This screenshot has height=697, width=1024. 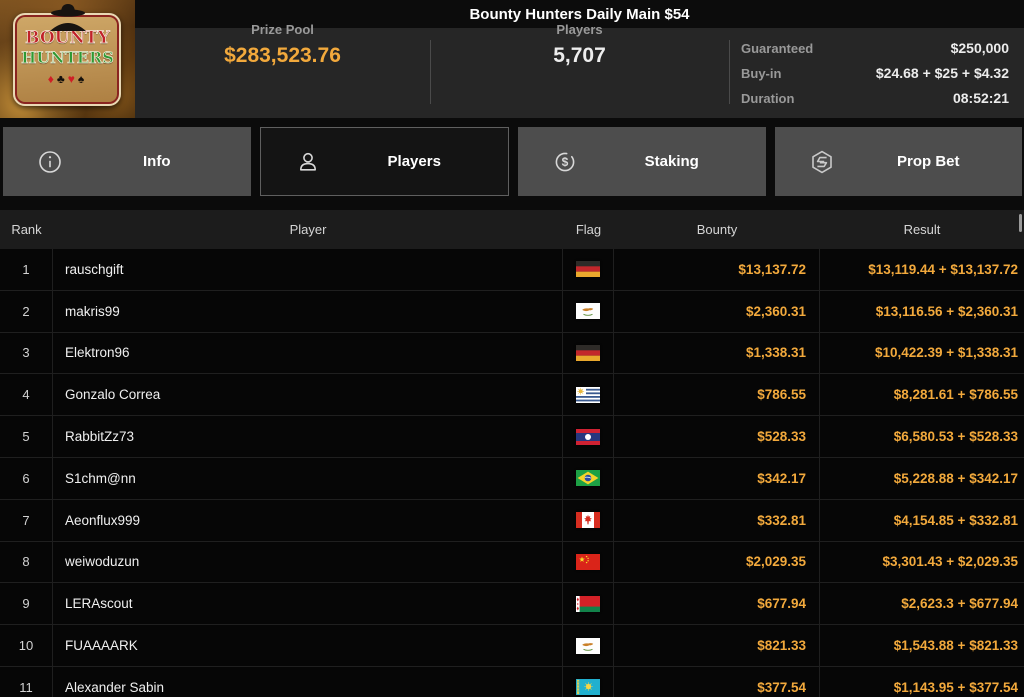 I want to click on flag-china-icon, so click(x=588, y=561).